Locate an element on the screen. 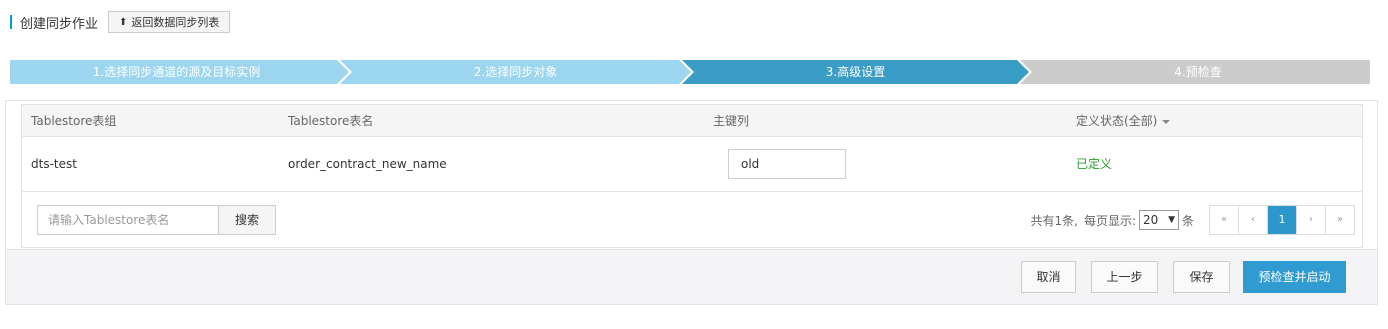 The width and height of the screenshot is (1388, 329). precheck-and-start-button: 预检查并启动 is located at coordinates (1294, 277).